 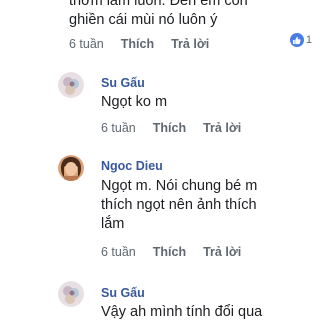 I want to click on reaction-number: 1, so click(x=308, y=40).